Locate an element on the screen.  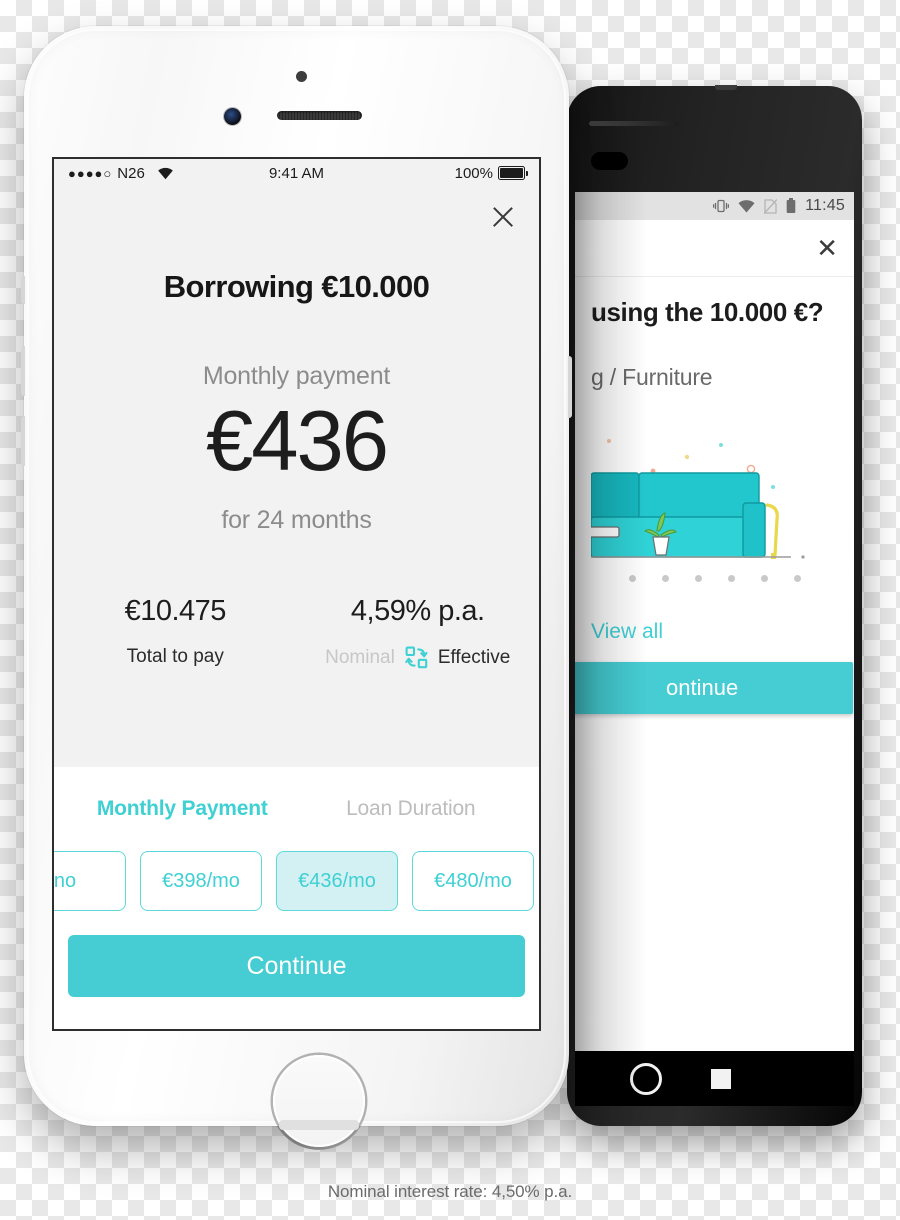
android-status-bar: 11:45 is located at coordinates (714, 206).